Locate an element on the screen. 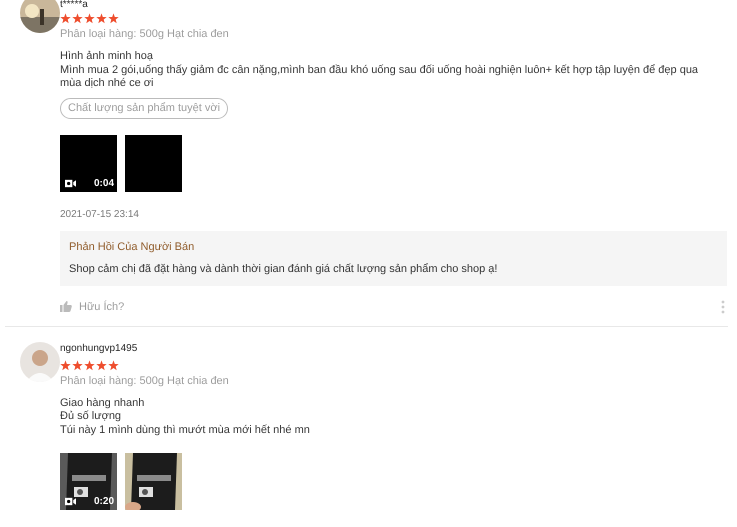 This screenshot has width=737, height=527. reply-title: Phản Hồi Của Người Bán is located at coordinates (132, 247).